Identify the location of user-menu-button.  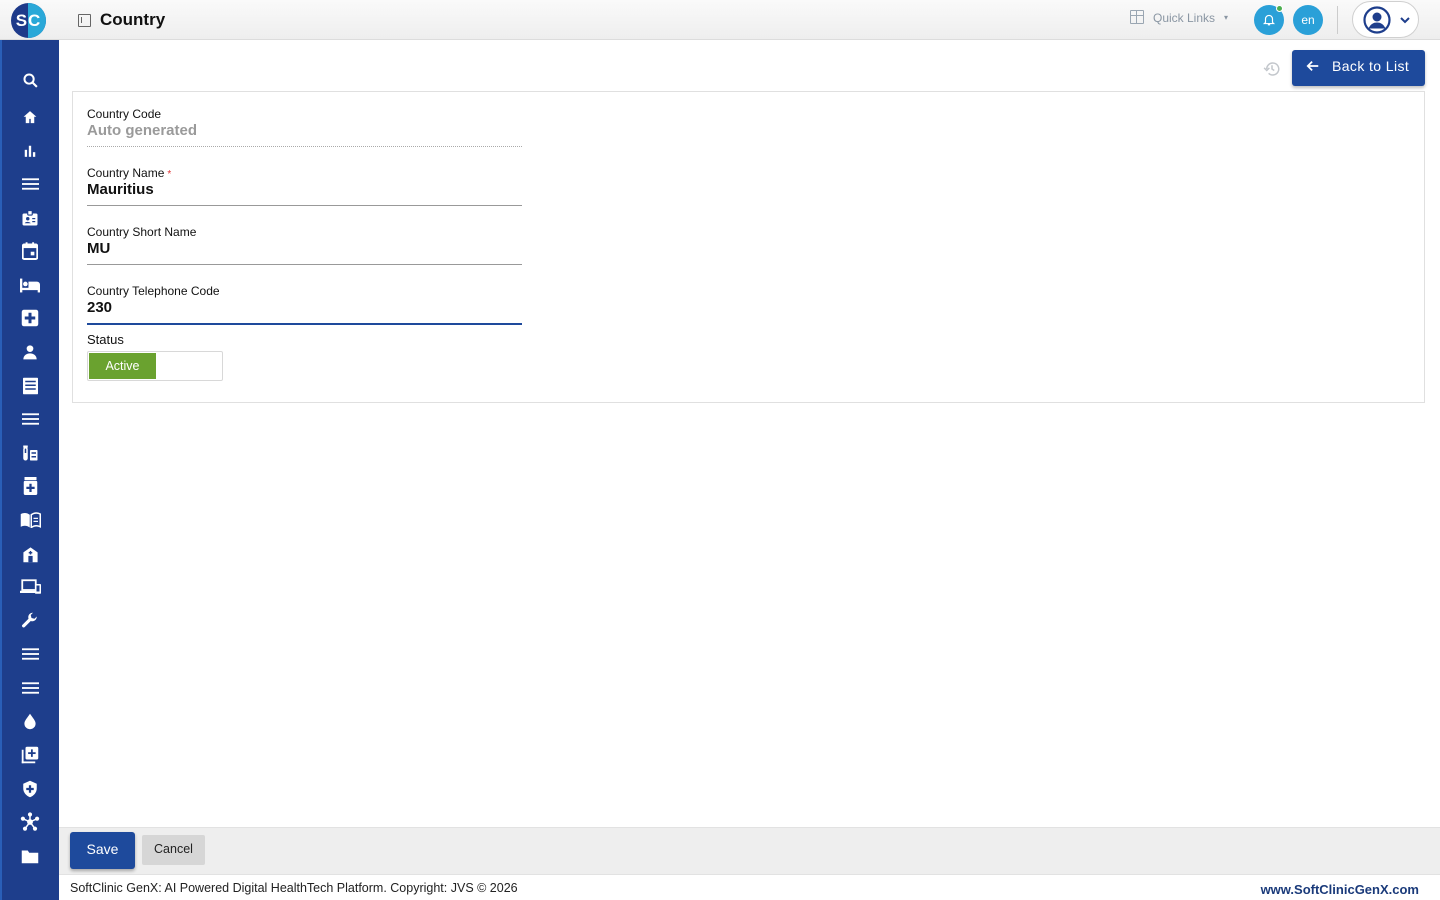
(1385, 19).